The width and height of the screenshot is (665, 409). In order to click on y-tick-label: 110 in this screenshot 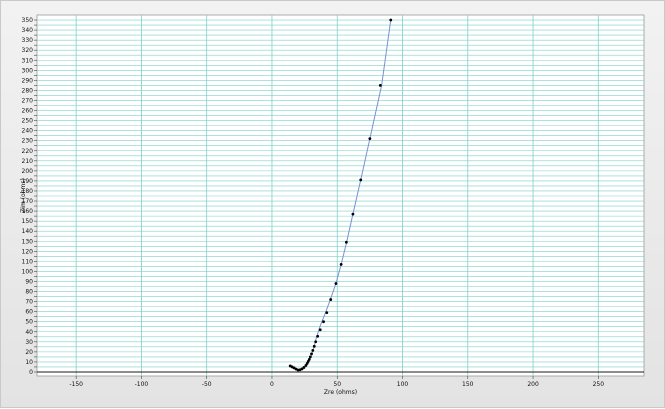, I will do `click(28, 261)`.